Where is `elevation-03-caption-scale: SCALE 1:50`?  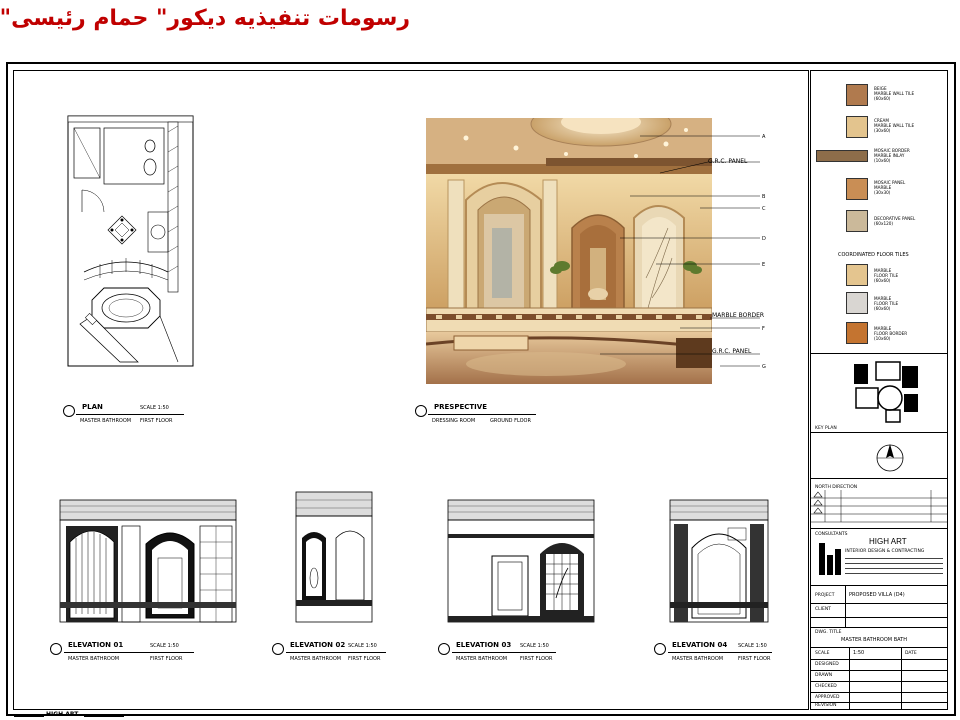
elevation-03-caption-scale: SCALE 1:50 is located at coordinates (534, 646).